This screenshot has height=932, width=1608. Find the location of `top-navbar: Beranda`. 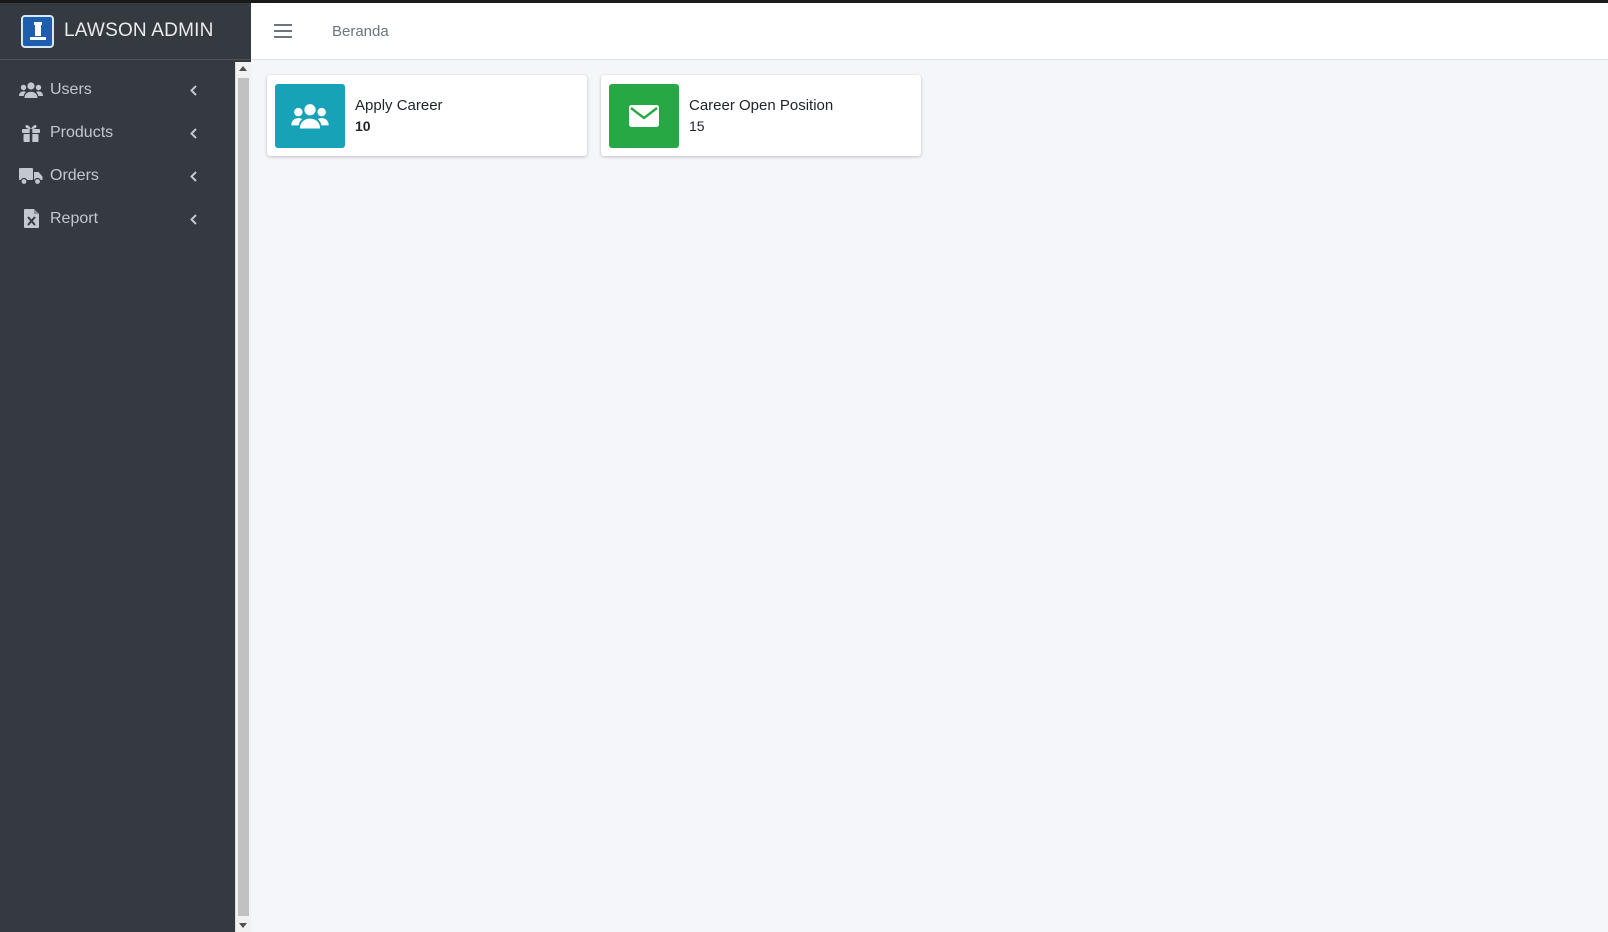

top-navbar: Beranda is located at coordinates (929, 31).